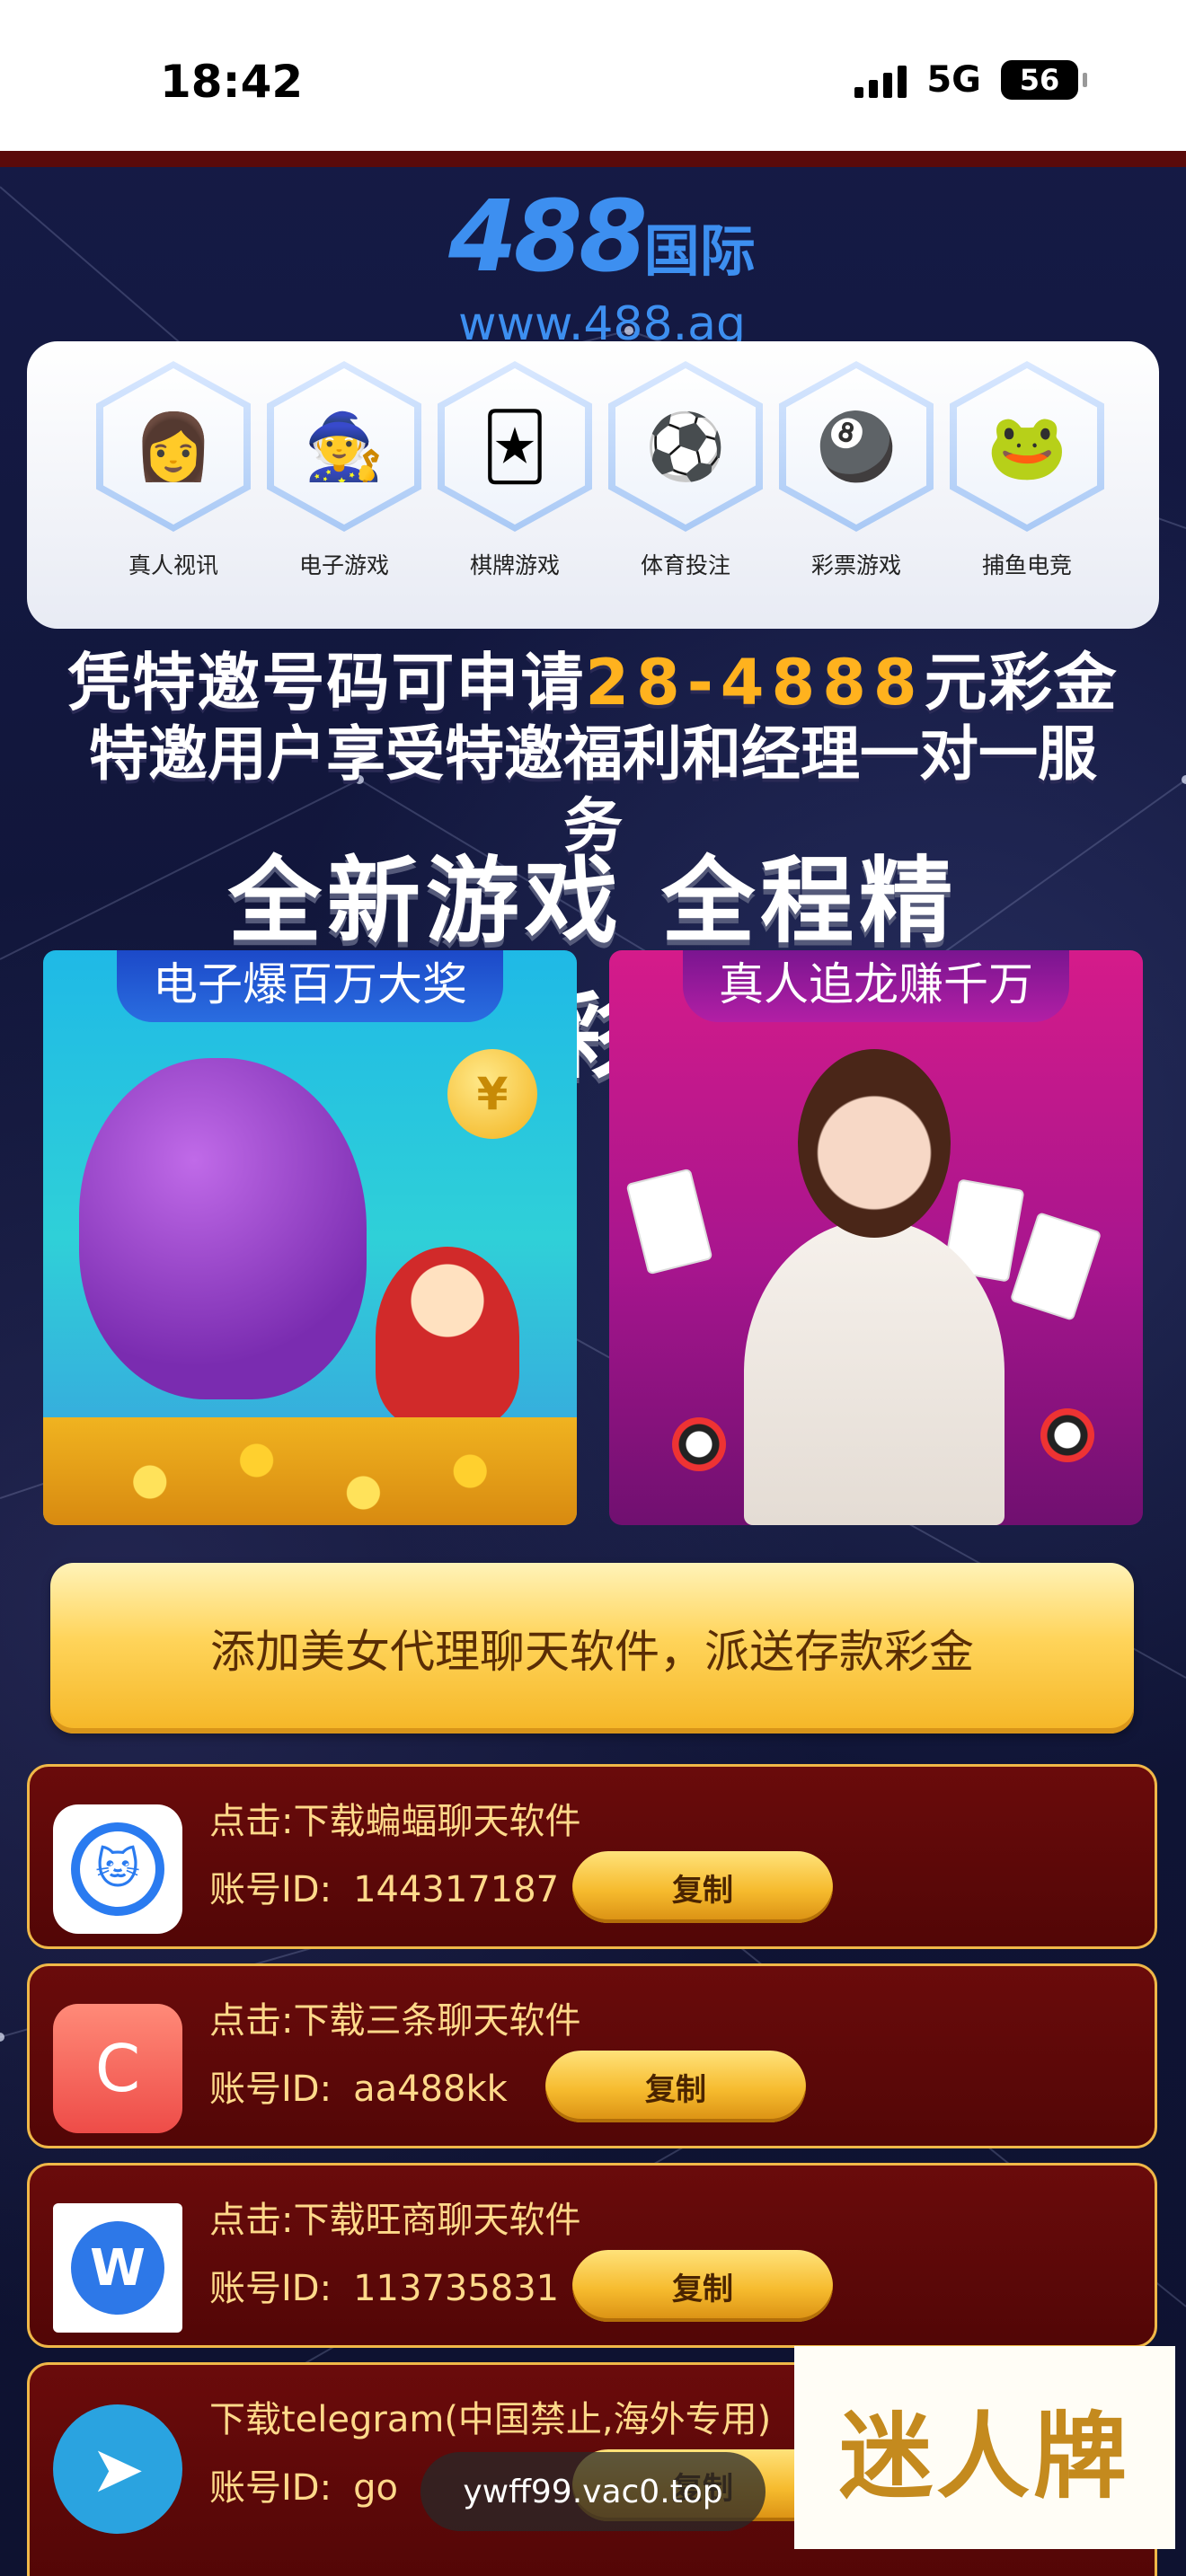 This screenshot has height=2576, width=1186. Describe the element at coordinates (303, 2488) in the screenshot. I see `account-id-row: 账号ID: go` at that location.